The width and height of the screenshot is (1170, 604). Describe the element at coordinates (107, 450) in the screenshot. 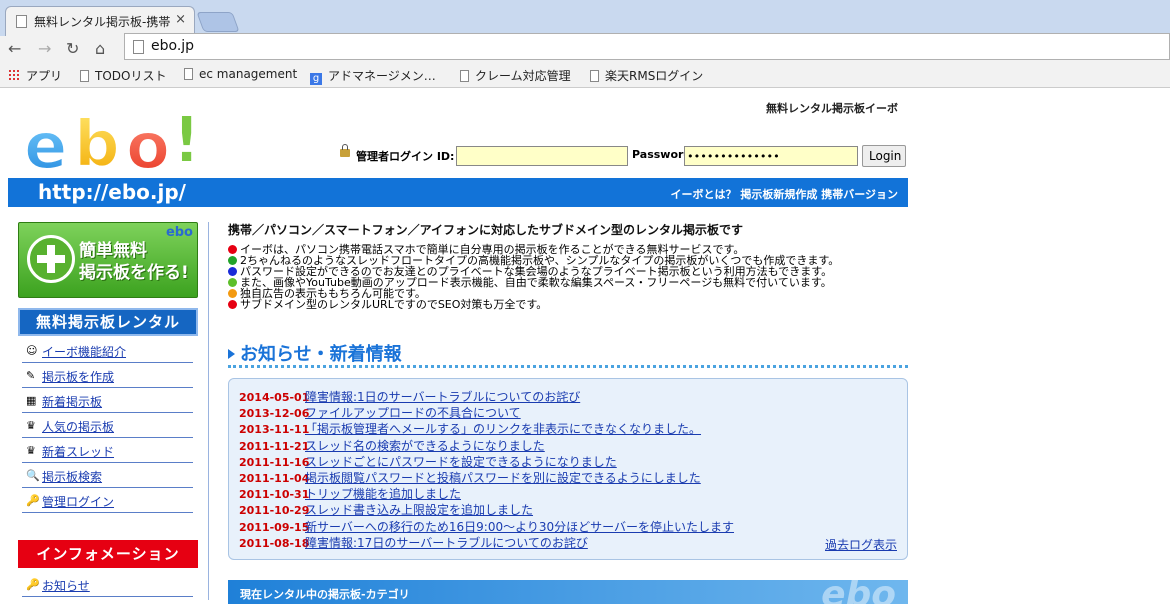

I see `sidebar-item-new-threads: ♛ 新着スレッド` at that location.